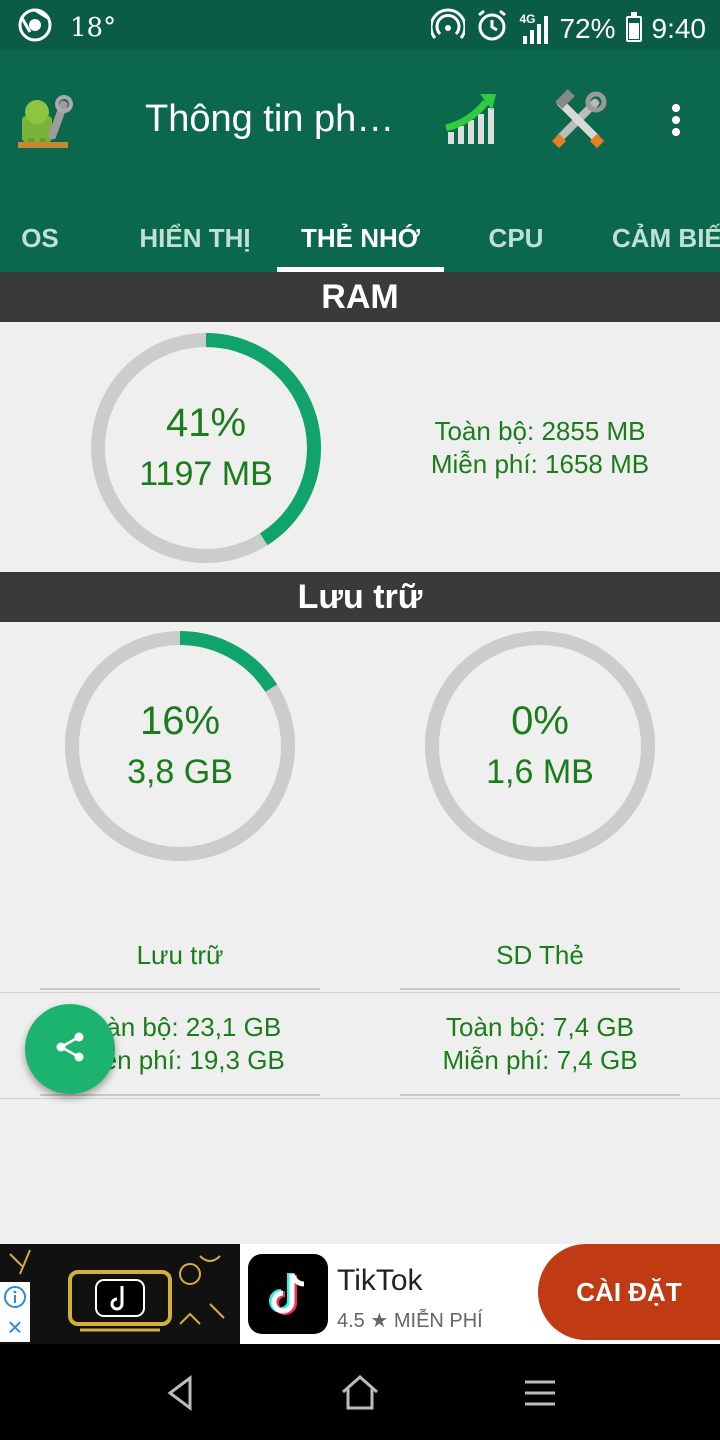 Image resolution: width=720 pixels, height=1440 pixels. I want to click on install-button: CÀI ĐẶT, so click(629, 1292).